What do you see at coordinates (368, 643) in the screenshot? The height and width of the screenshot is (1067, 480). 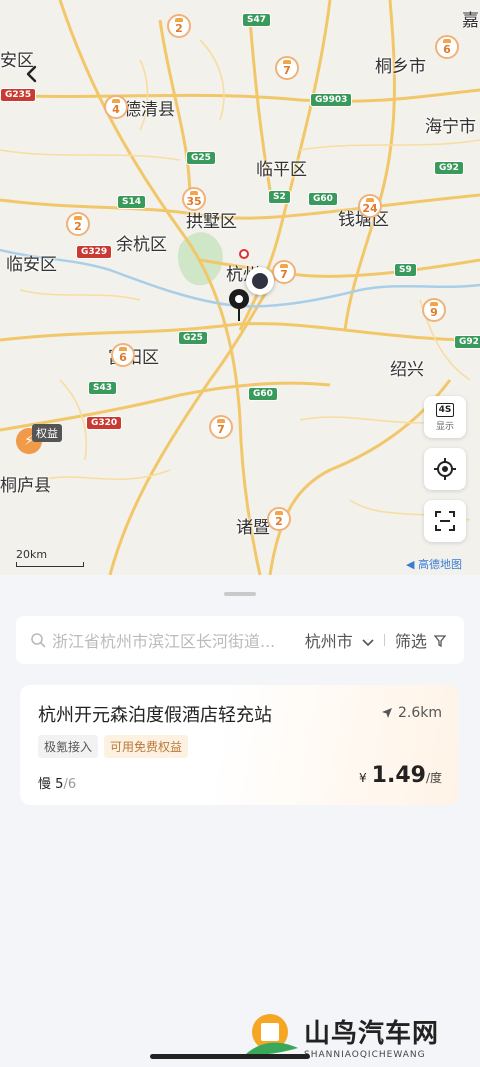 I see `chevron-down-icon` at bounding box center [368, 643].